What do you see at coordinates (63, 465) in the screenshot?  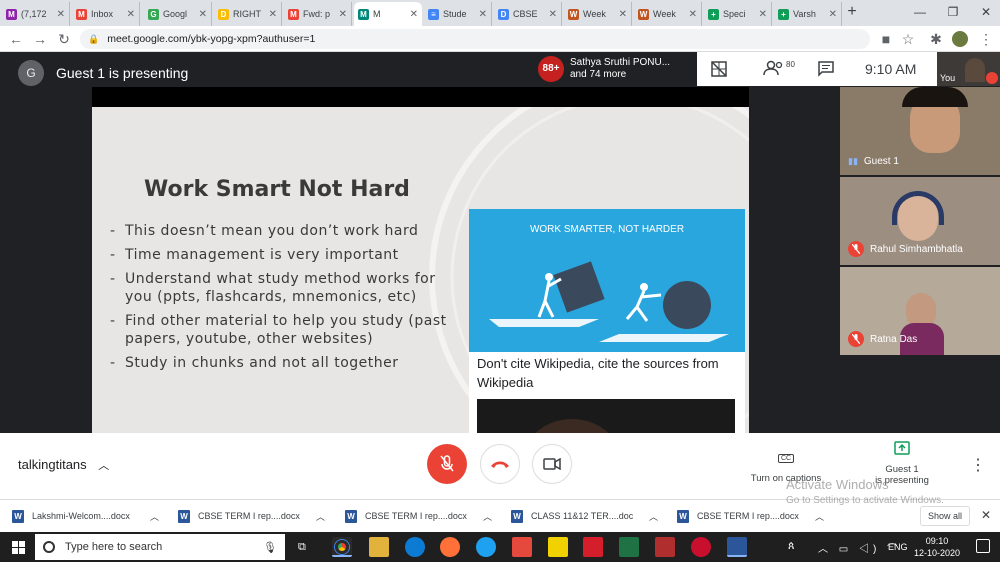 I see `meeting-details-button: talkingtitans ︿` at bounding box center [63, 465].